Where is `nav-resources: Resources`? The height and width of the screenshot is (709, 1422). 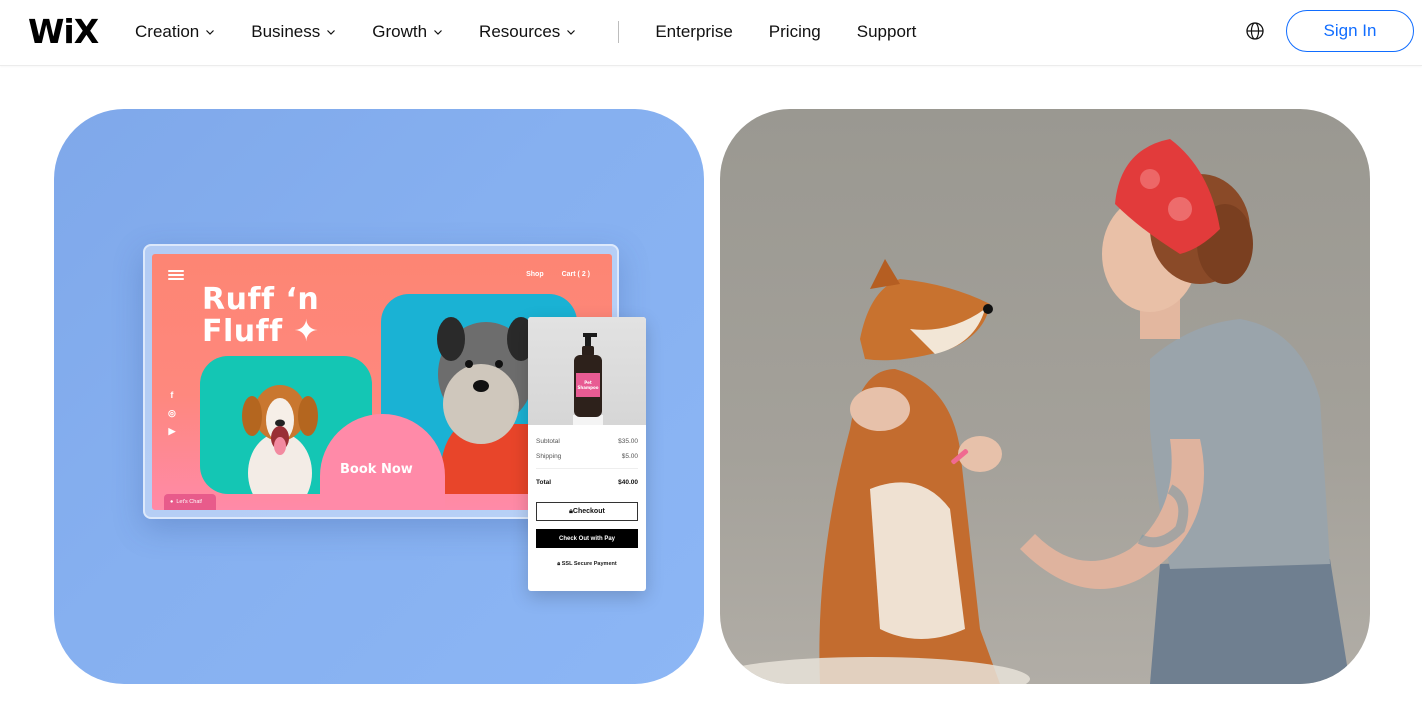 nav-resources: Resources is located at coordinates (527, 32).